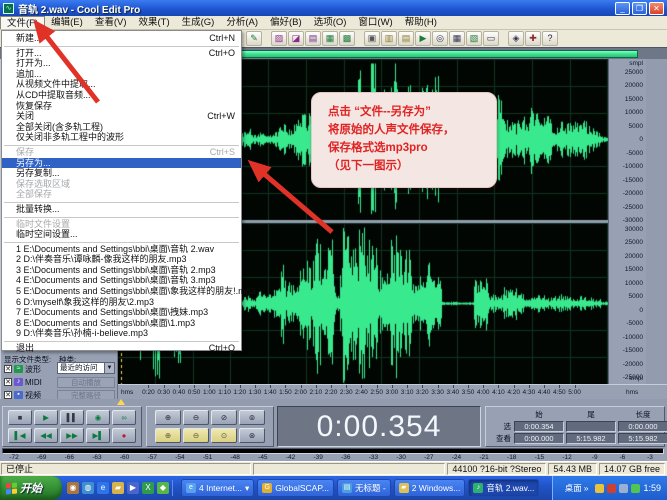 The image size is (667, 500). What do you see at coordinates (196, 435) in the screenshot?
I see `zoom-out-vertical-button: ⊖` at bounding box center [196, 435].